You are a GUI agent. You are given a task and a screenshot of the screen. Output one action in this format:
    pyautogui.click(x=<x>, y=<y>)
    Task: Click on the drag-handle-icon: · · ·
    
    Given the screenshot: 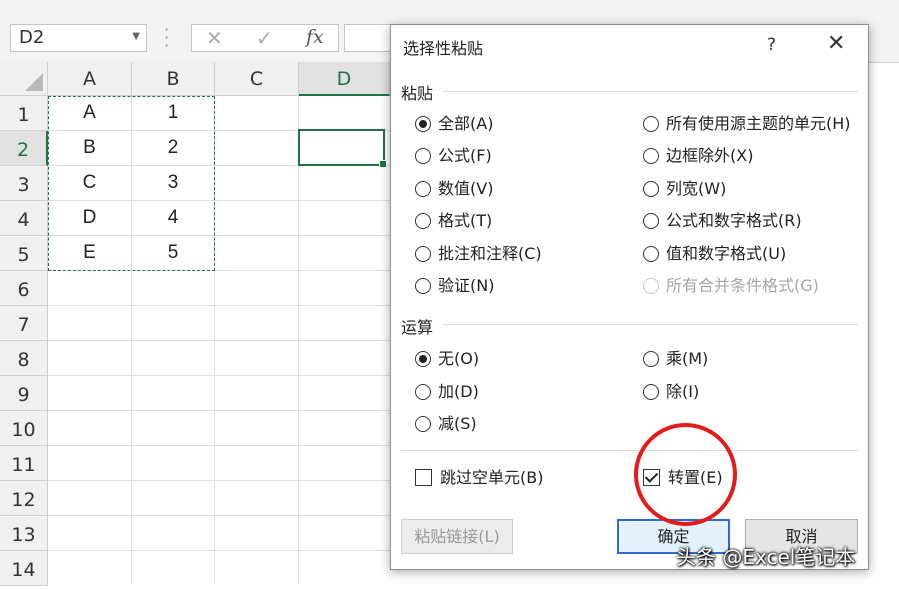 What is the action you would take?
    pyautogui.click(x=166, y=38)
    